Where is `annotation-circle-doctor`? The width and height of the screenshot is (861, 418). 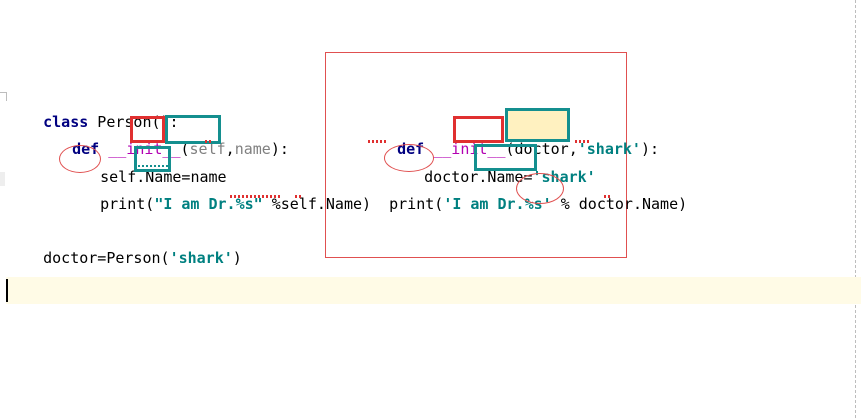 annotation-circle-doctor is located at coordinates (409, 158).